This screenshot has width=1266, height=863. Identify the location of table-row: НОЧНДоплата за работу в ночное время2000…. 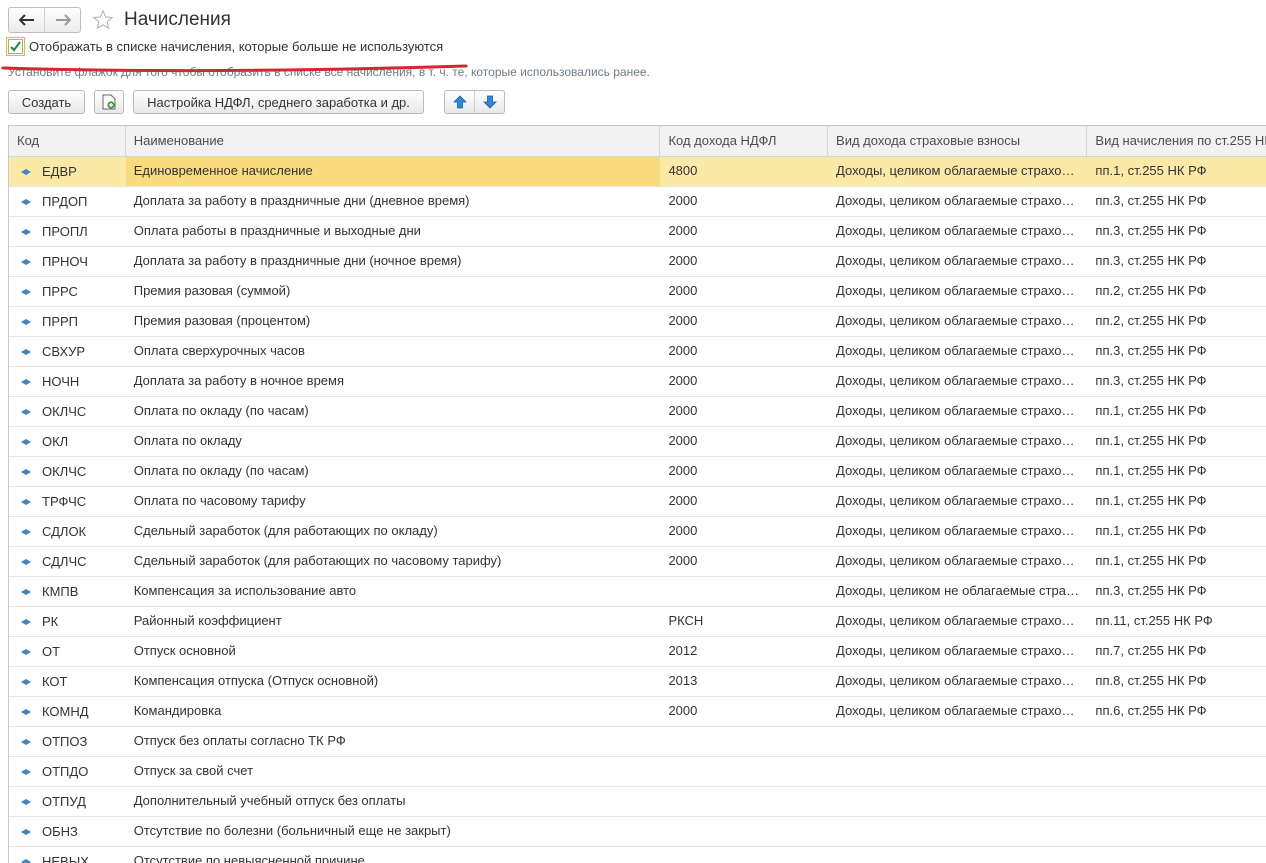
(637, 382).